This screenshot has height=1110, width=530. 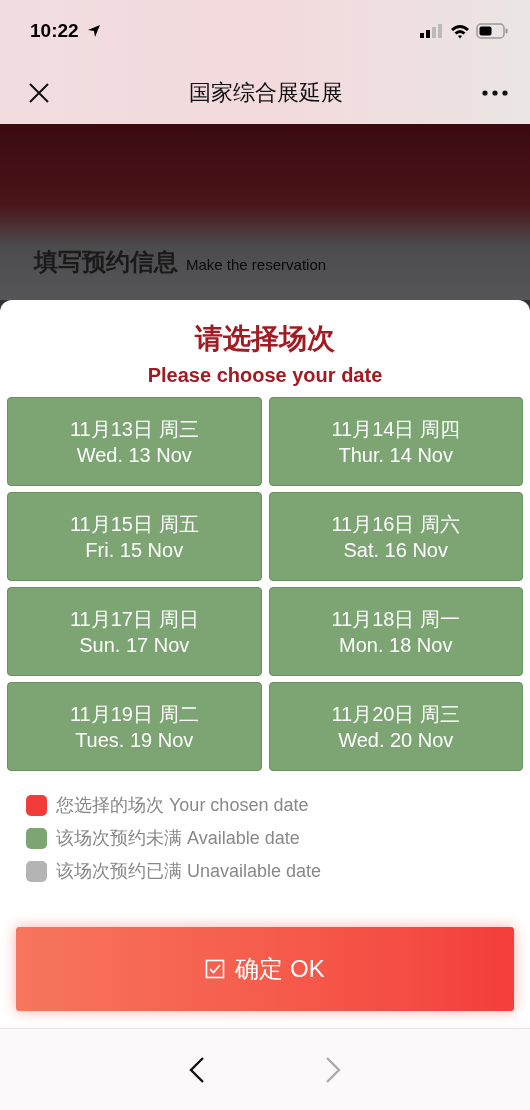 I want to click on date-option: 11月15日 周五 Fri. 15 Nov, so click(x=134, y=536).